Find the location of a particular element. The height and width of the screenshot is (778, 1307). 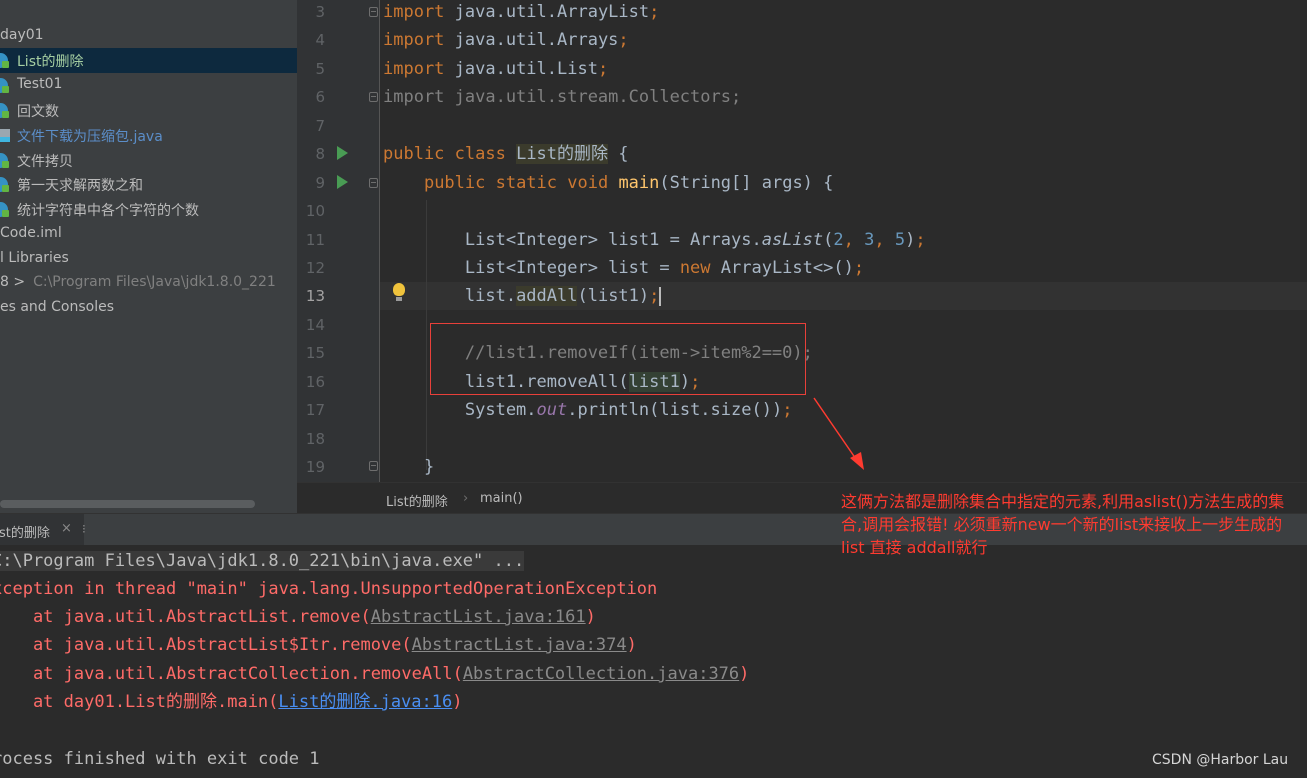

stack-source-link: AbstractList.java:374 is located at coordinates (519, 645).